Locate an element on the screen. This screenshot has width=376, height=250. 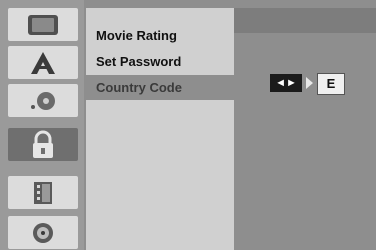
category-disc is located at coordinates (43, 232).